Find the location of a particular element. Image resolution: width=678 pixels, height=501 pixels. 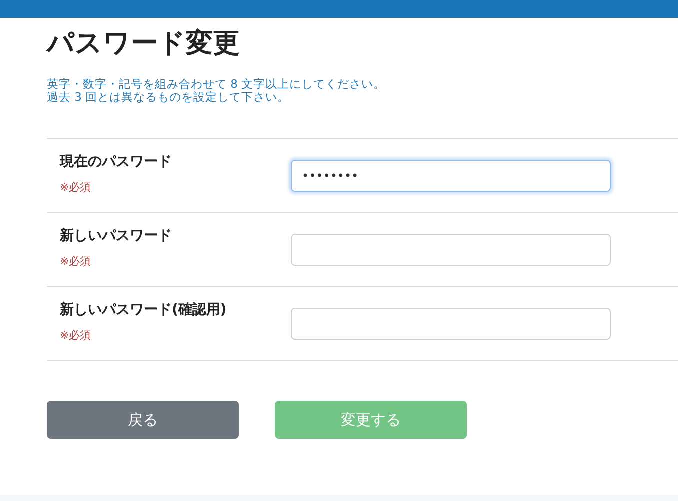

page-title: パスワード変更 is located at coordinates (144, 44).